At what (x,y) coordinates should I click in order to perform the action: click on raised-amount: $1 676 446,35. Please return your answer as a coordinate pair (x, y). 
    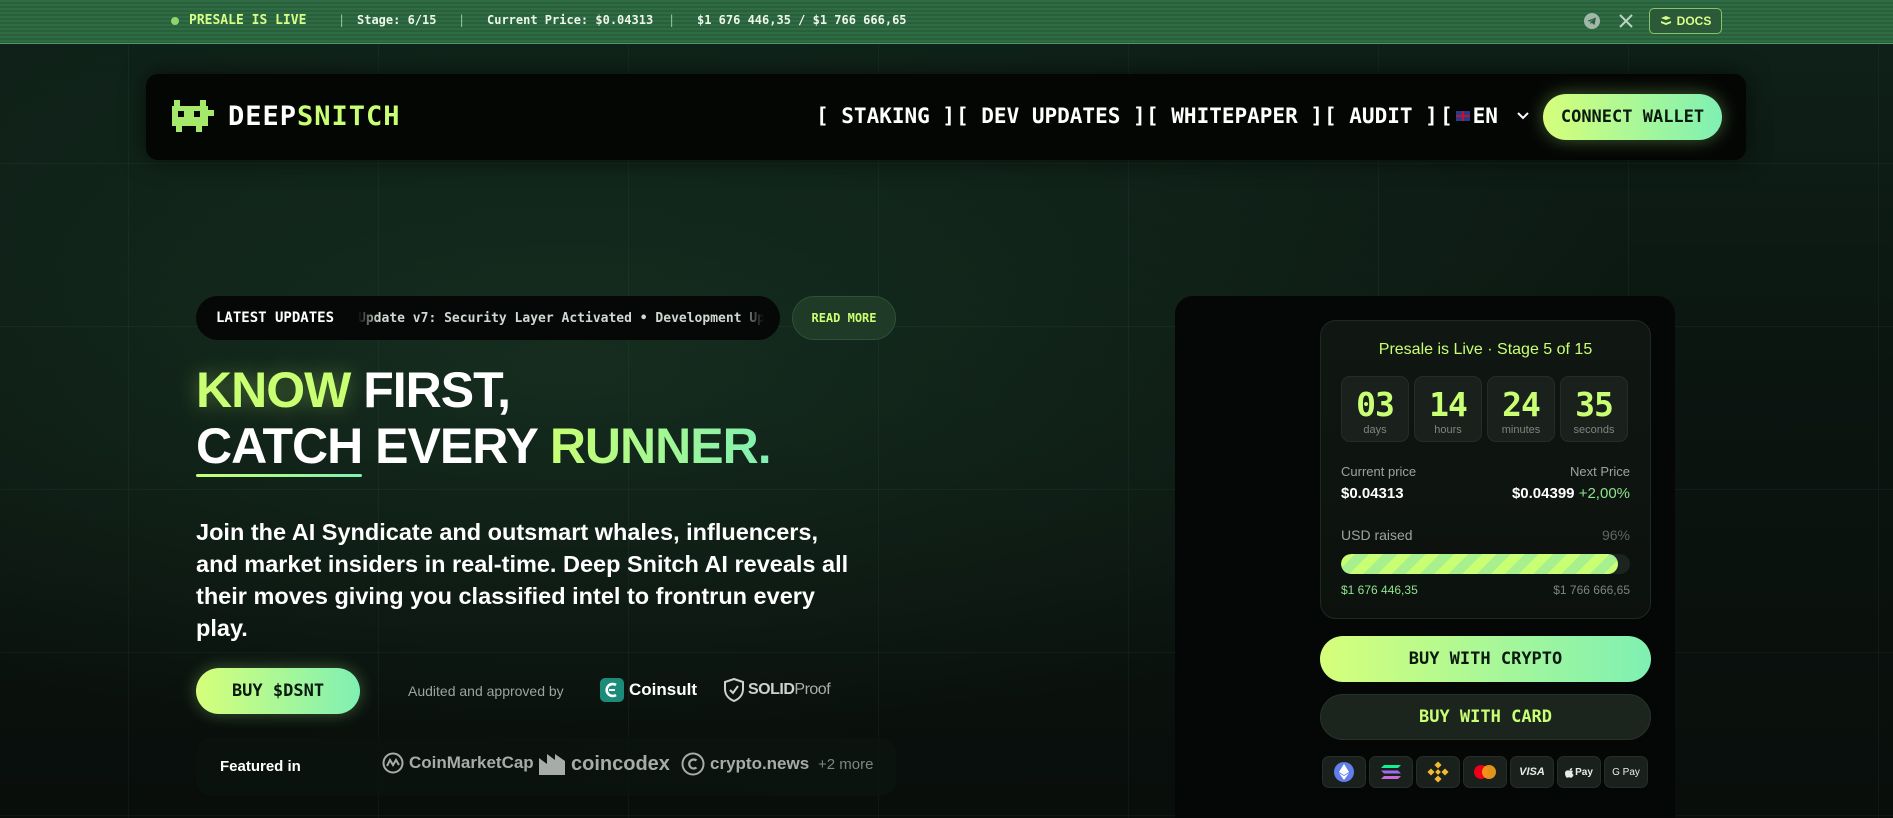
    Looking at the image, I should click on (1379, 590).